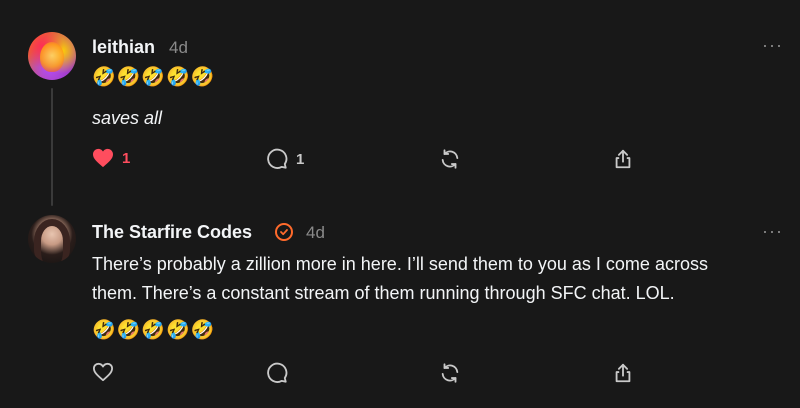 This screenshot has height=408, width=800. Describe the element at coordinates (172, 232) in the screenshot. I see `username: The Starfire Codes` at that location.